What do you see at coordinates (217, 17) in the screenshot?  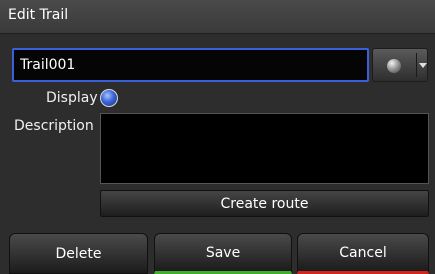 I see `title-bar: Edit Trail` at bounding box center [217, 17].